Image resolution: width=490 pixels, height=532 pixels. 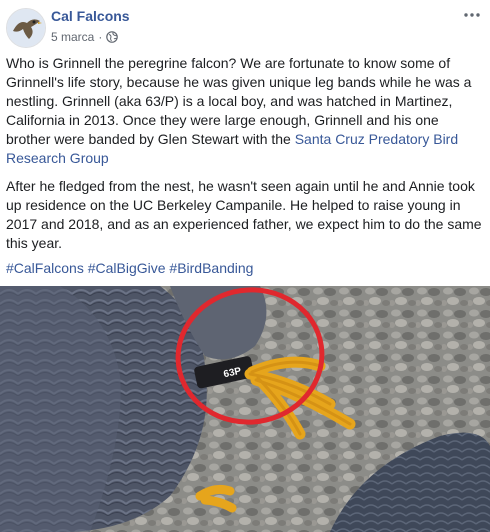 I want to click on falcon-avatar-icon, so click(x=26, y=28).